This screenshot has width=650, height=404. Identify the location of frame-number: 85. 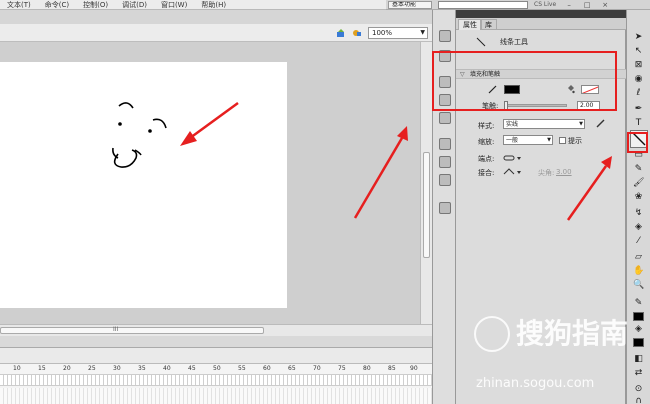
(392, 368).